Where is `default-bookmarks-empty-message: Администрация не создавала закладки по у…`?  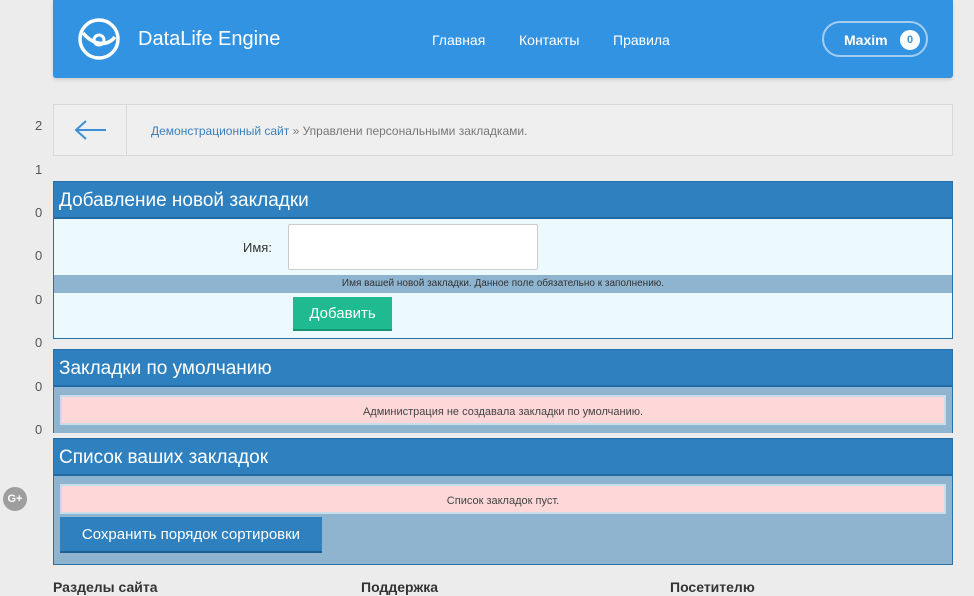
default-bookmarks-empty-message: Администрация не создавала закладки по у… is located at coordinates (503, 410).